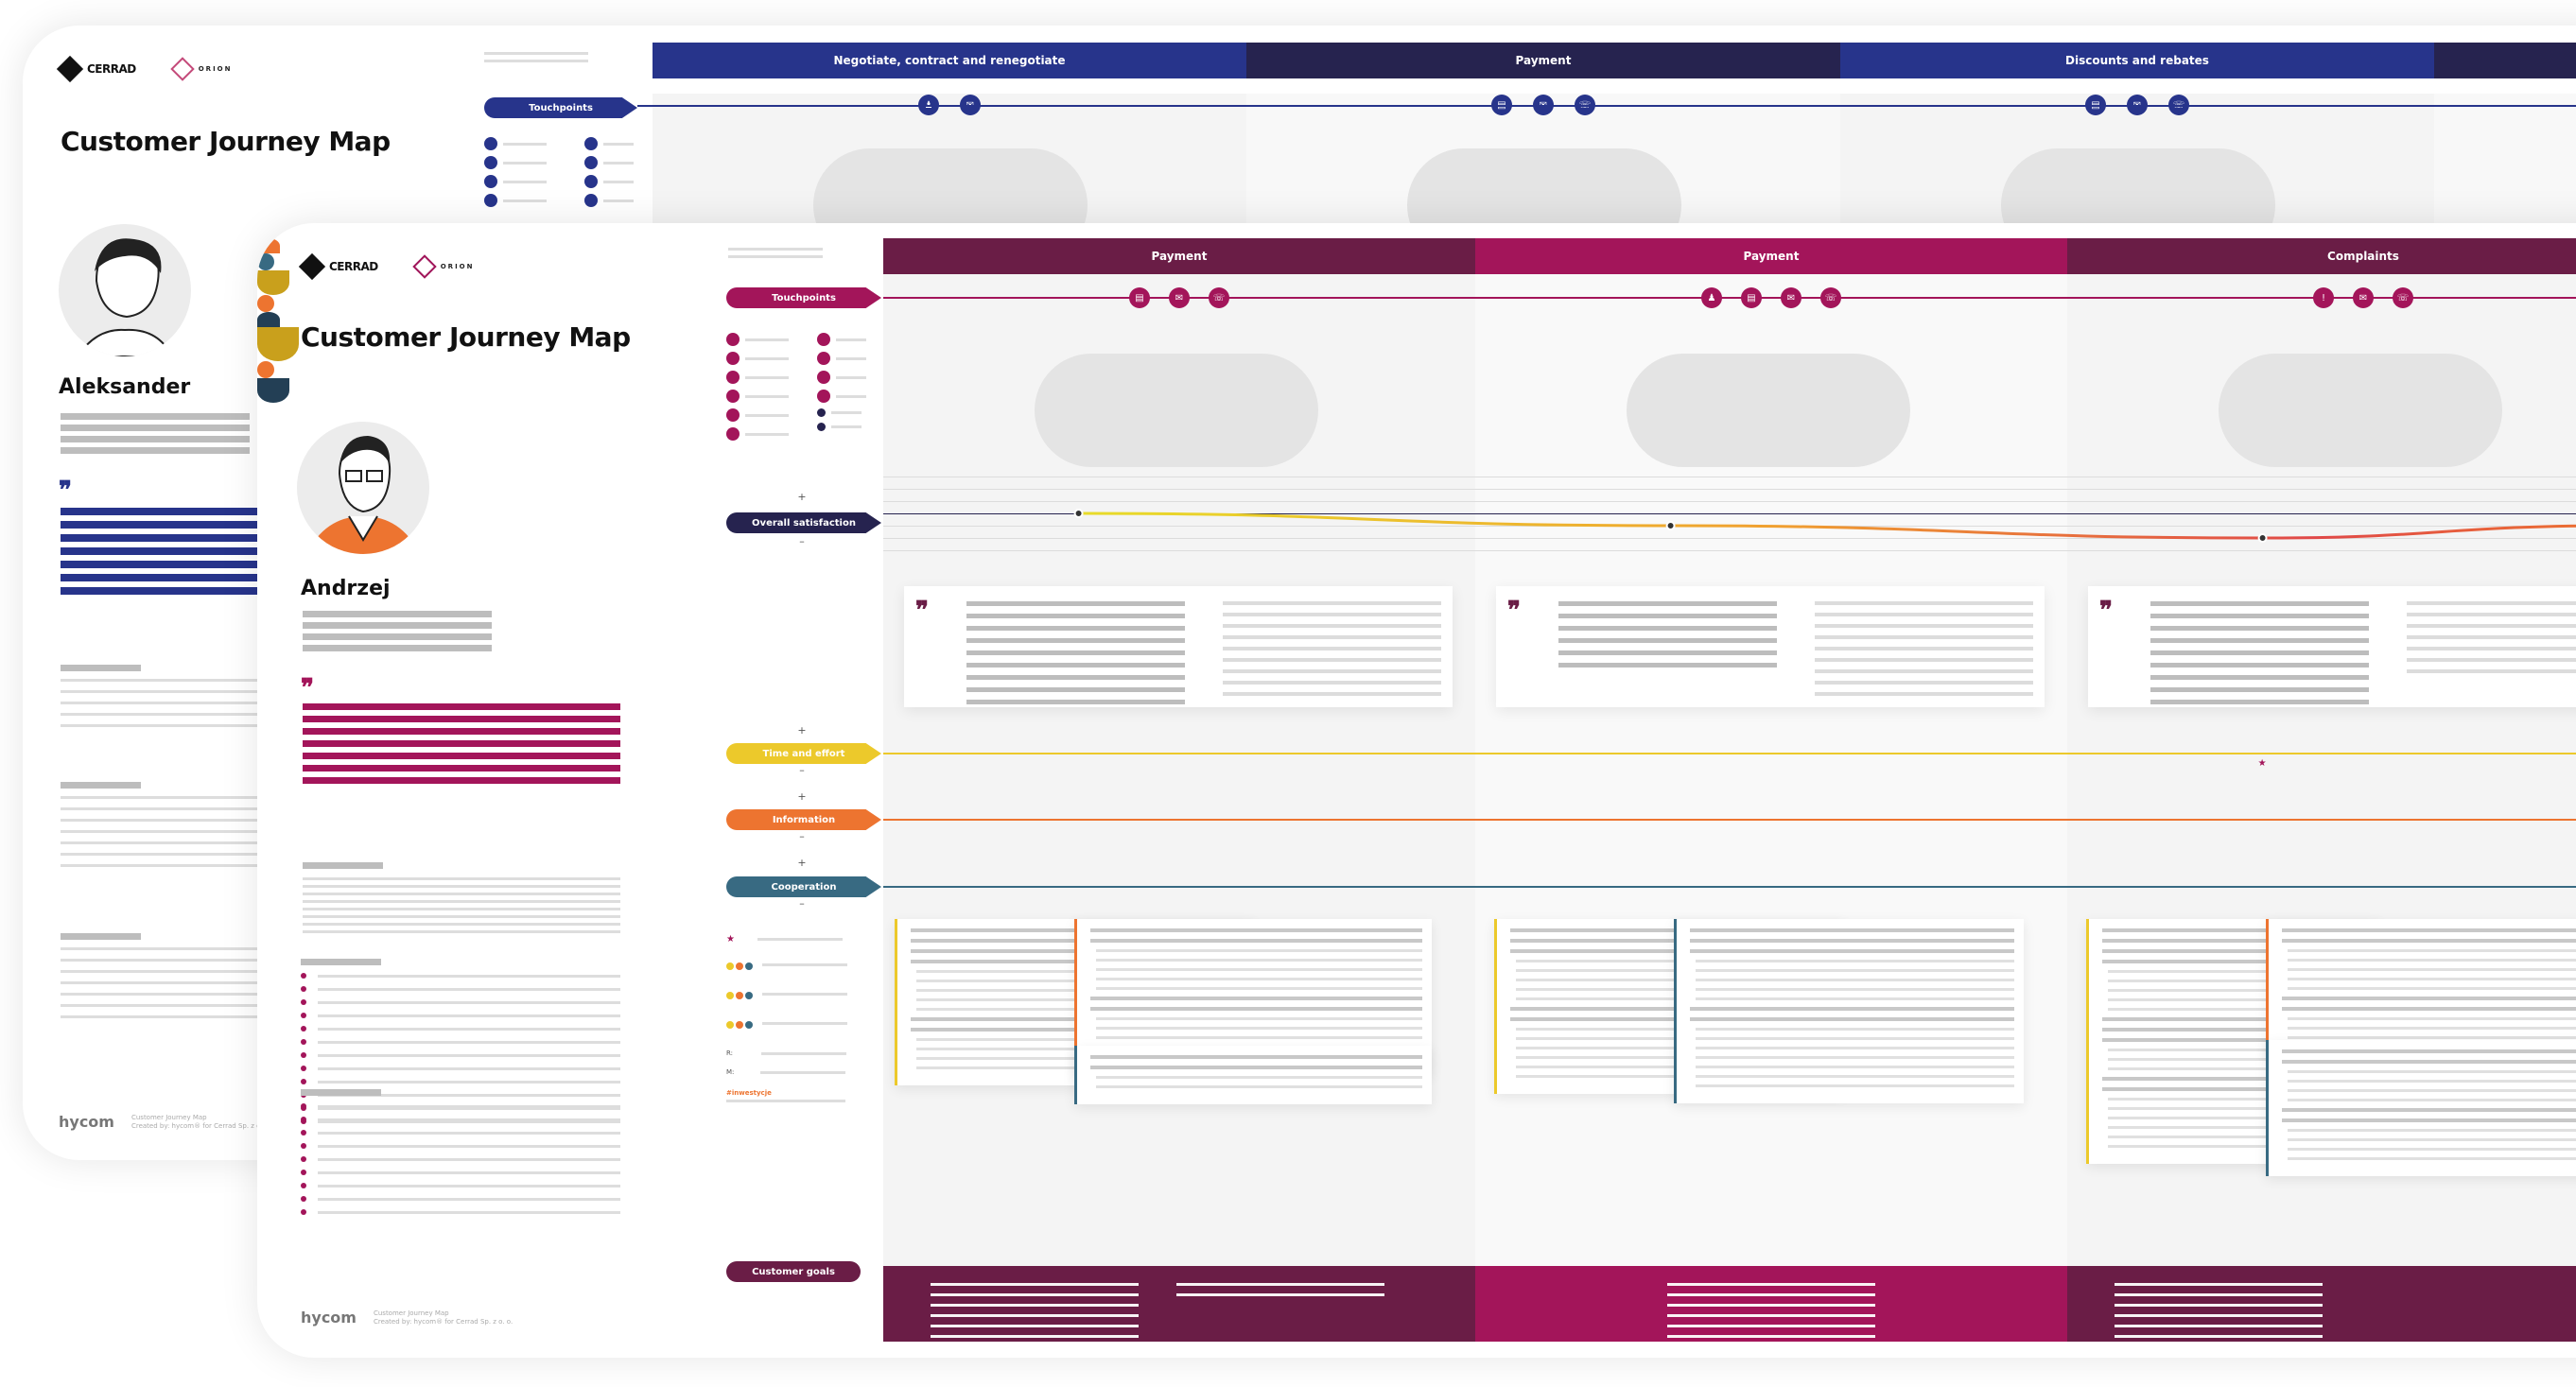  I want to click on logos: CERRAD ORION, so click(144, 69).